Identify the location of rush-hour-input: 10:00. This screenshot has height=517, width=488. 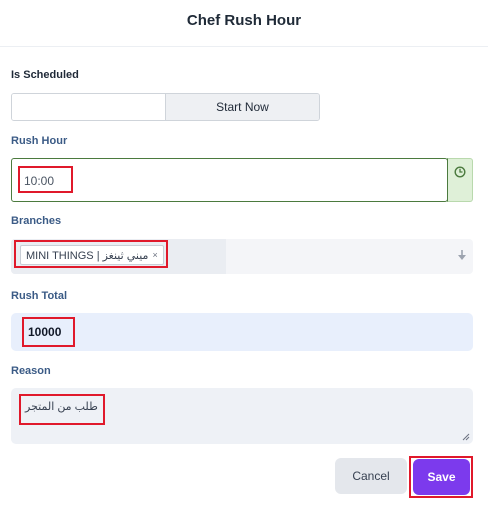
(229, 180).